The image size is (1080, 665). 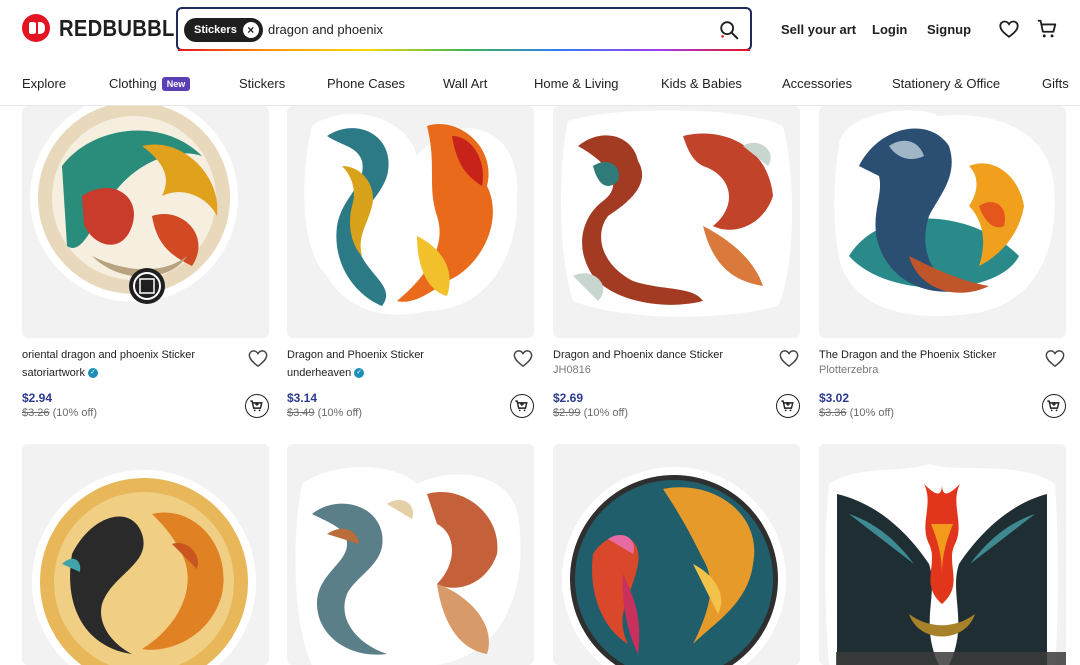 I want to click on new-badge: New, so click(x=176, y=84).